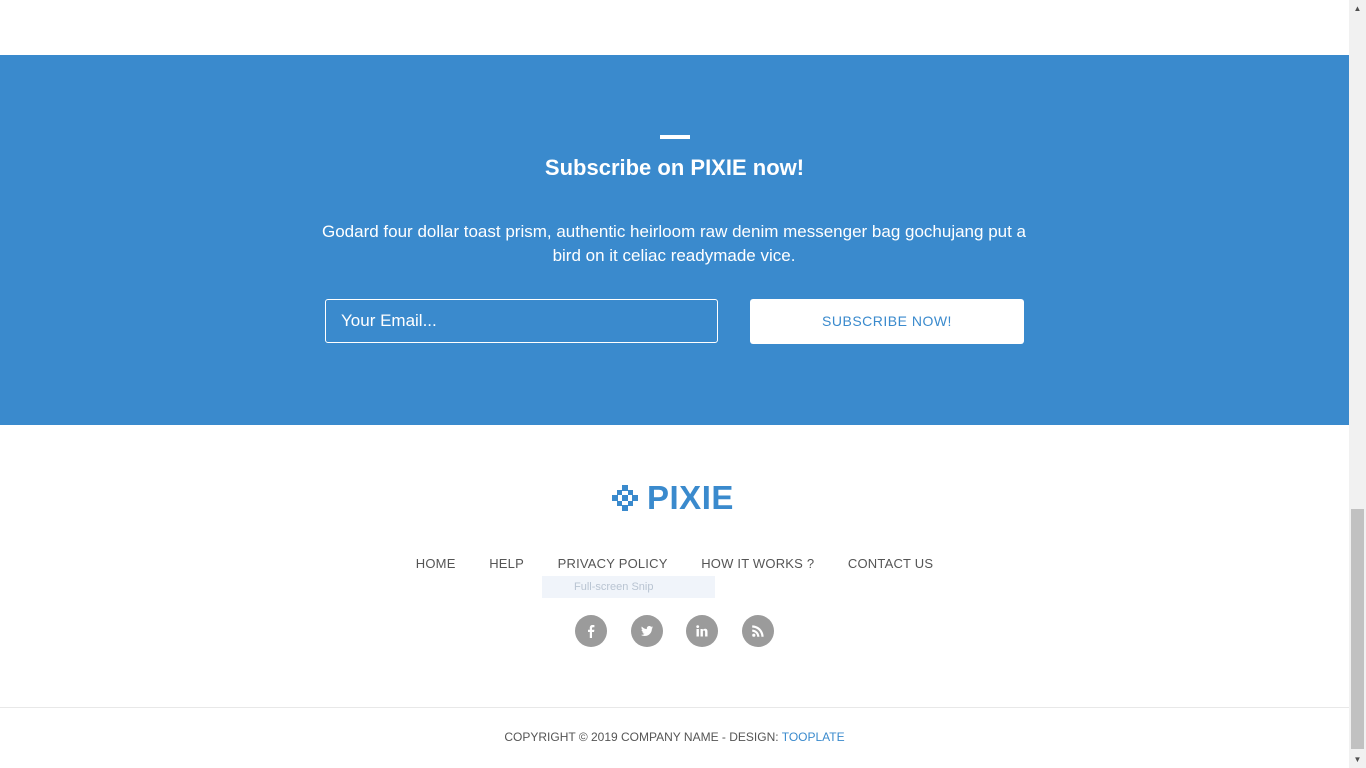  I want to click on twitter-icon, so click(647, 631).